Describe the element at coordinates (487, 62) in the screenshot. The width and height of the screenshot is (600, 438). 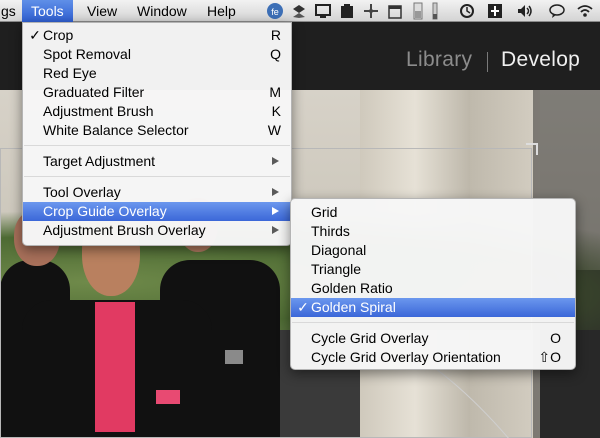
I see `module-separator` at that location.